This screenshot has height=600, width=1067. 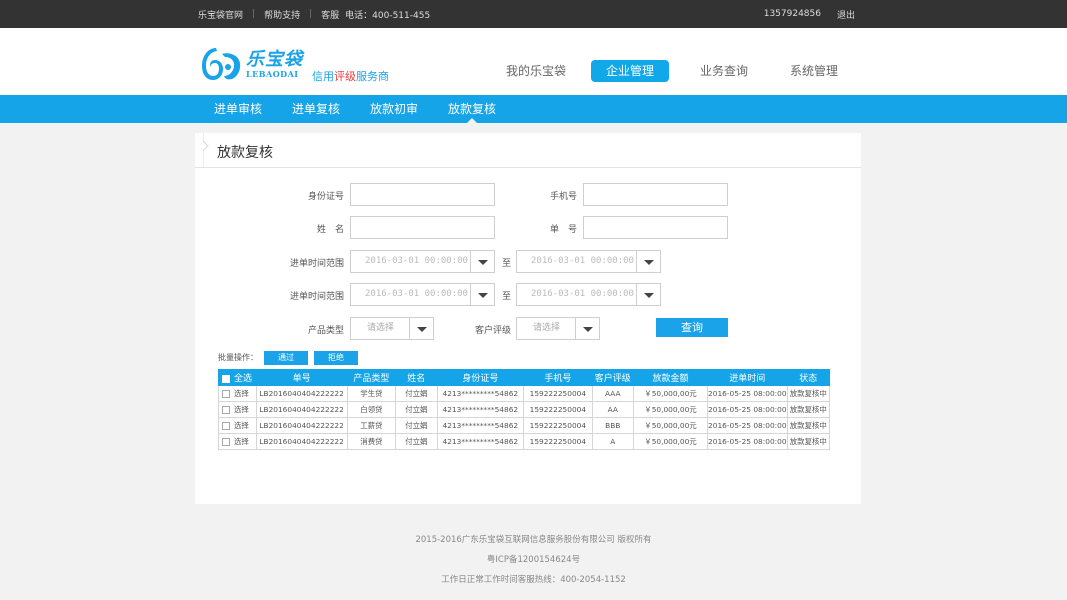 I want to click on phone-input, so click(x=655, y=194).